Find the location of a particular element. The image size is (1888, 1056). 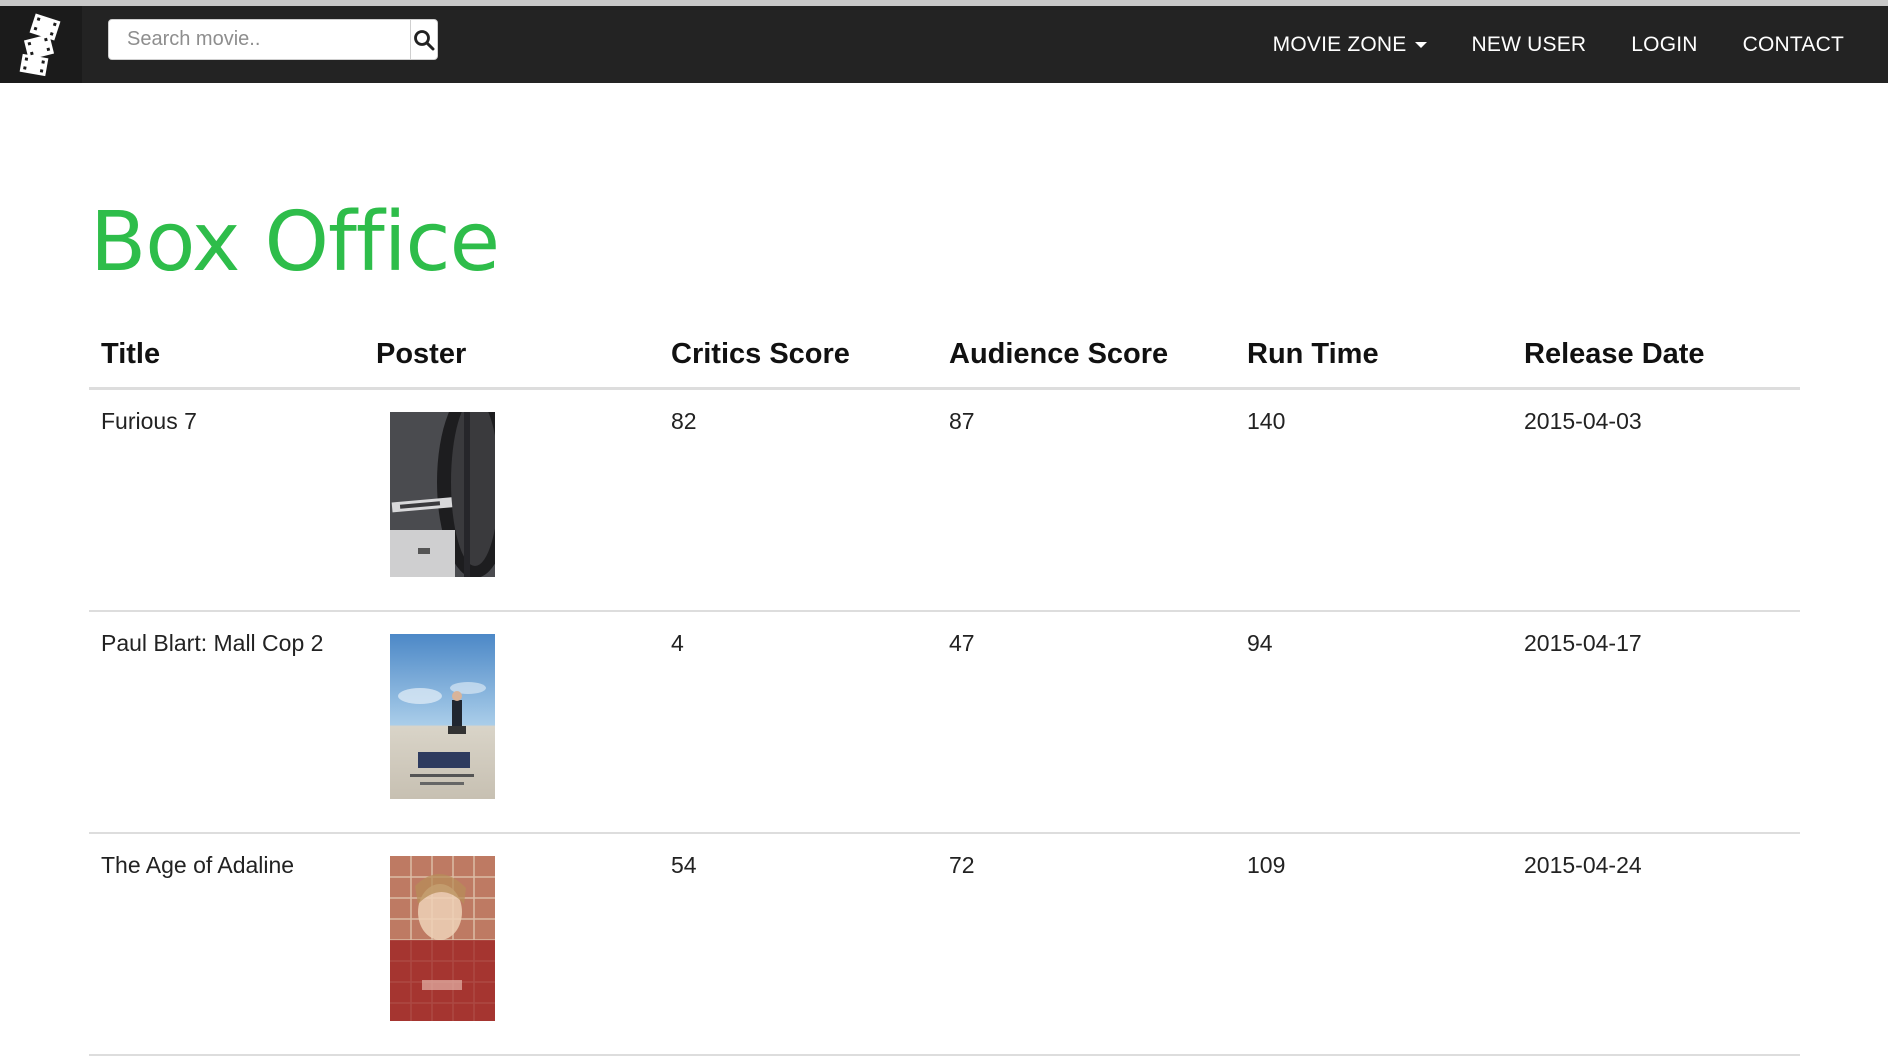

top-navbar: MOVIE ZONE NEW USER LOGIN CONTACT is located at coordinates (944, 44).